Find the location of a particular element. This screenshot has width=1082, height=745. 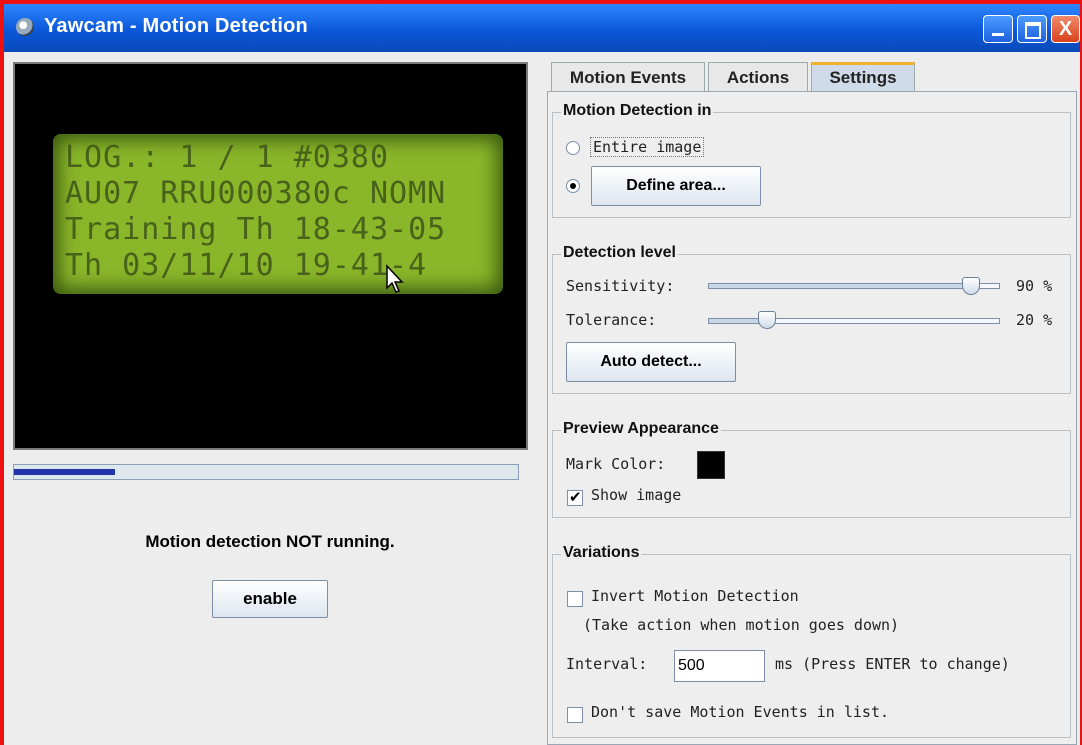

preview-appearance-group: Preview Appearance is located at coordinates (811, 469).